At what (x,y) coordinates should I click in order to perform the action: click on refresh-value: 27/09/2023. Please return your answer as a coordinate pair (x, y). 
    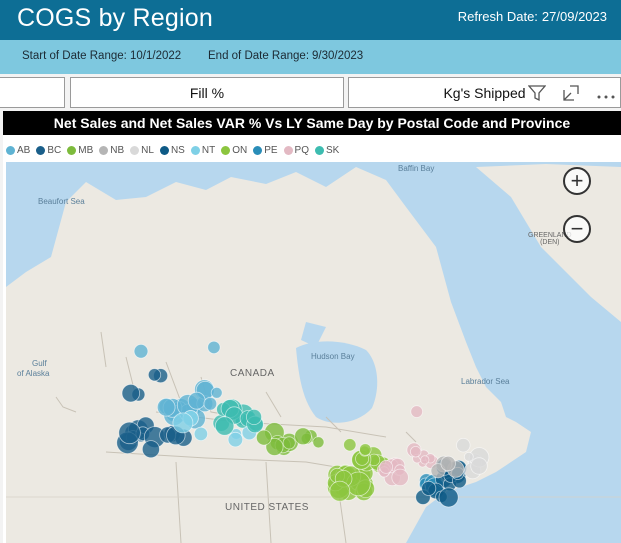
    Looking at the image, I should click on (574, 16).